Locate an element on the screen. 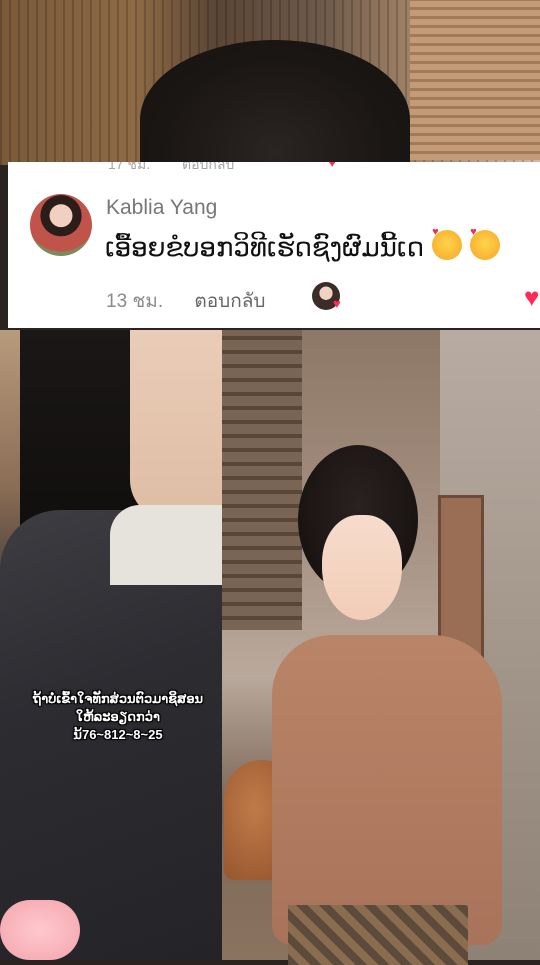 This screenshot has width=540, height=965. previous-comment-meta: 17 ชม. ตอบกลับ is located at coordinates (185, 167).